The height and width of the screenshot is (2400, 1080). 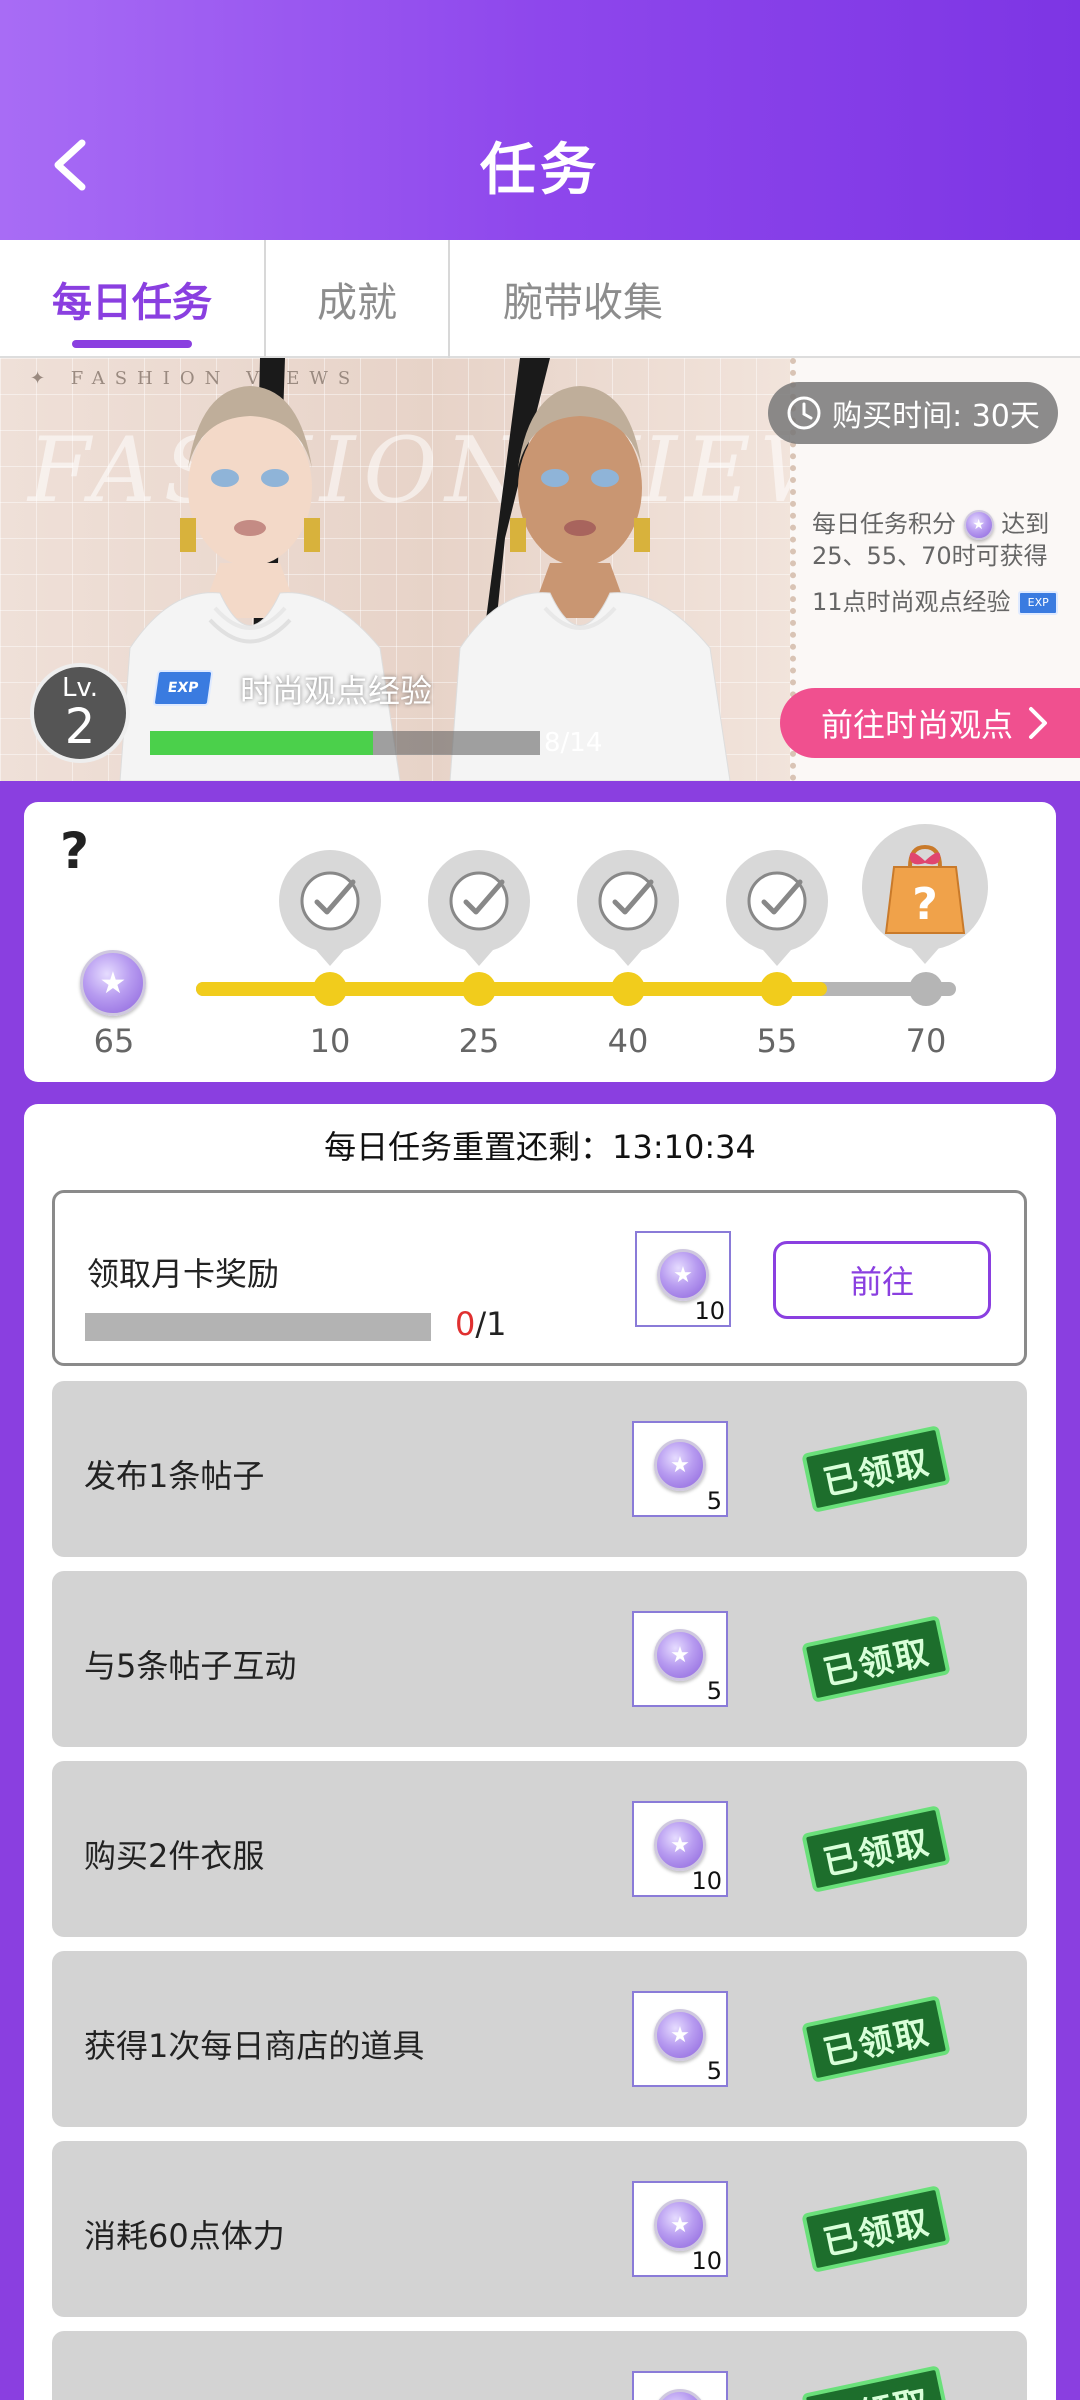 I want to click on milestone-label-25: 25, so click(x=479, y=1041).